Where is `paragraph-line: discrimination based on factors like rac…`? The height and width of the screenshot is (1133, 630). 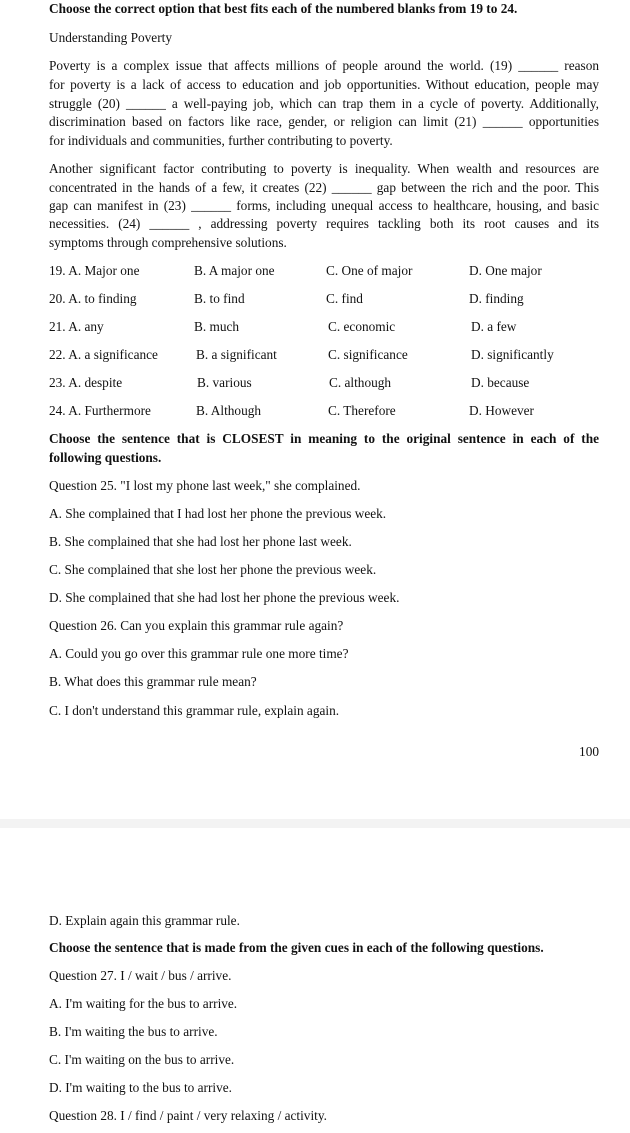 paragraph-line: discrimination based on factors like rac… is located at coordinates (324, 121).